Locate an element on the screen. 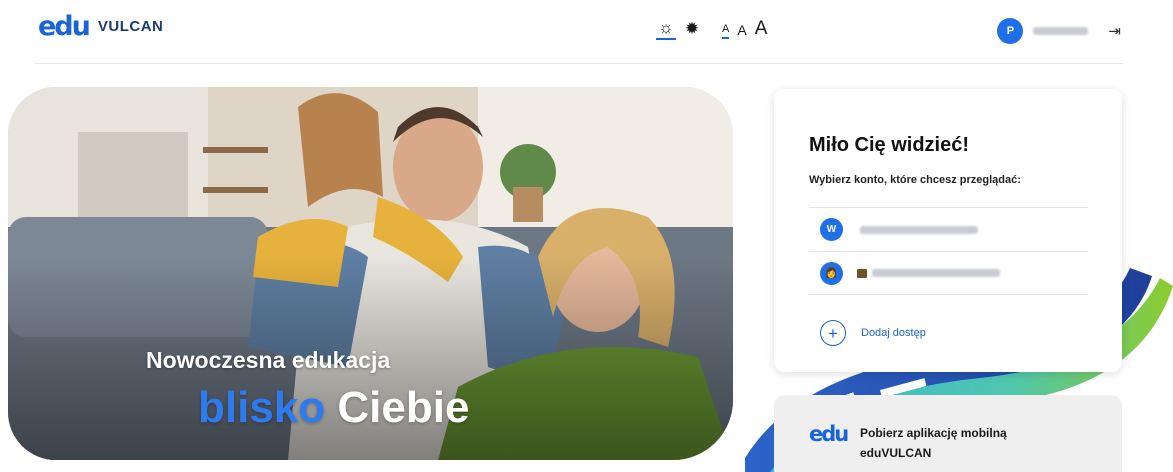 The image size is (1173, 472). font-size-large-button: A is located at coordinates (761, 29).